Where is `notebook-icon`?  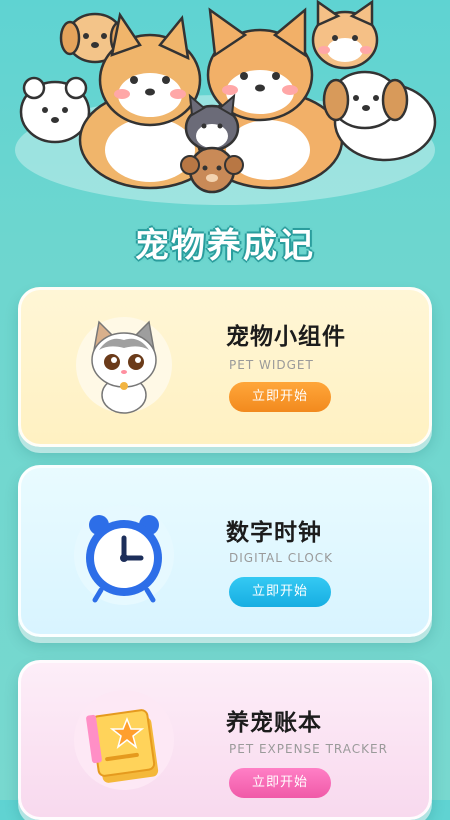
notebook-icon is located at coordinates (124, 740).